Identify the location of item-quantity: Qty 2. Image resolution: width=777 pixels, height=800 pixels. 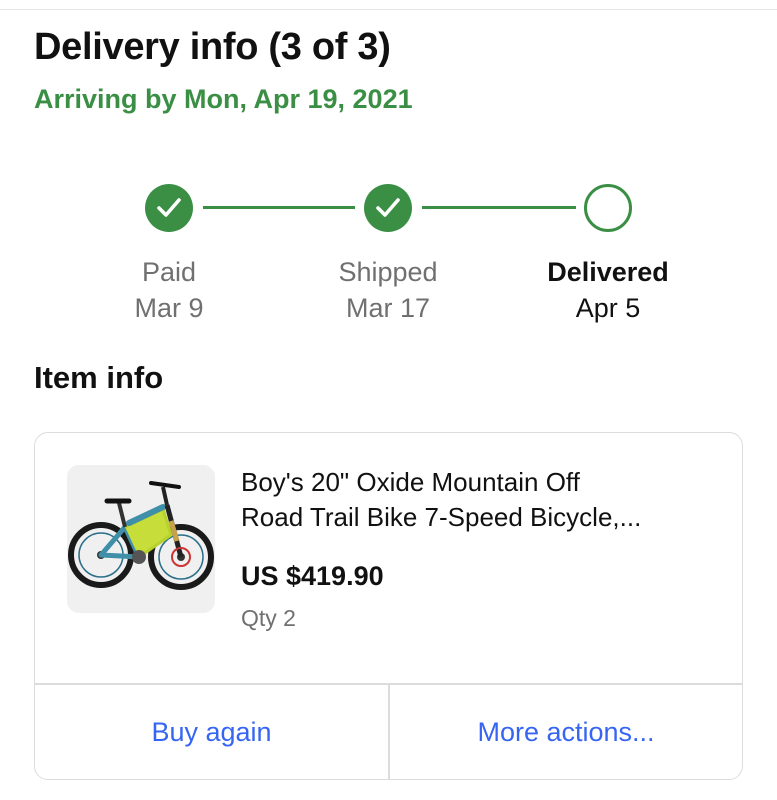
(268, 618).